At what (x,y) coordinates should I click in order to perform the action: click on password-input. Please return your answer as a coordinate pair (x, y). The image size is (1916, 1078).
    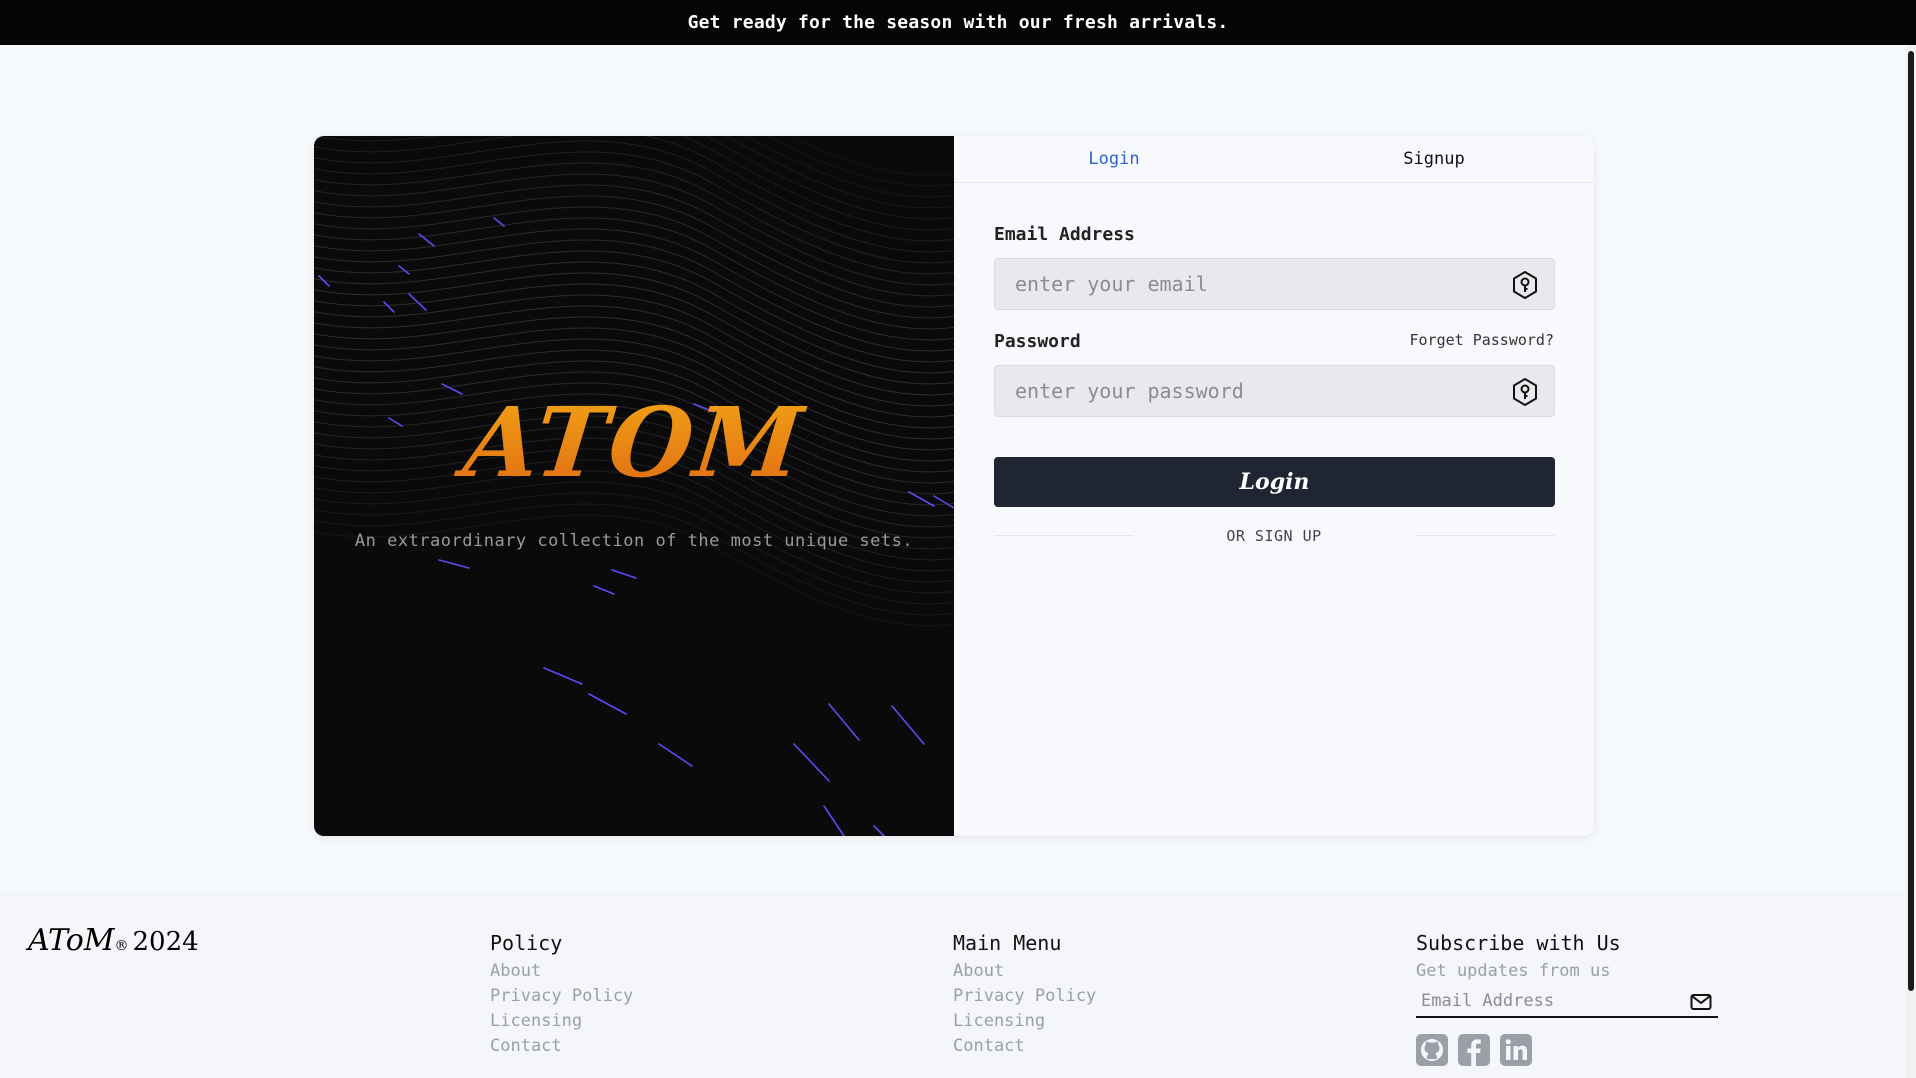
    Looking at the image, I should click on (1274, 391).